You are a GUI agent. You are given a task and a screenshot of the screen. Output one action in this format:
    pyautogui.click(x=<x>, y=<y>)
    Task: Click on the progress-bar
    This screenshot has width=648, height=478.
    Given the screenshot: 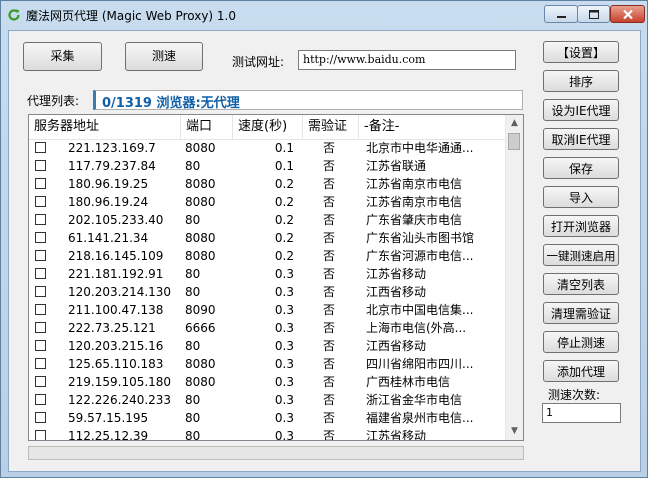 What is the action you would take?
    pyautogui.click(x=276, y=453)
    